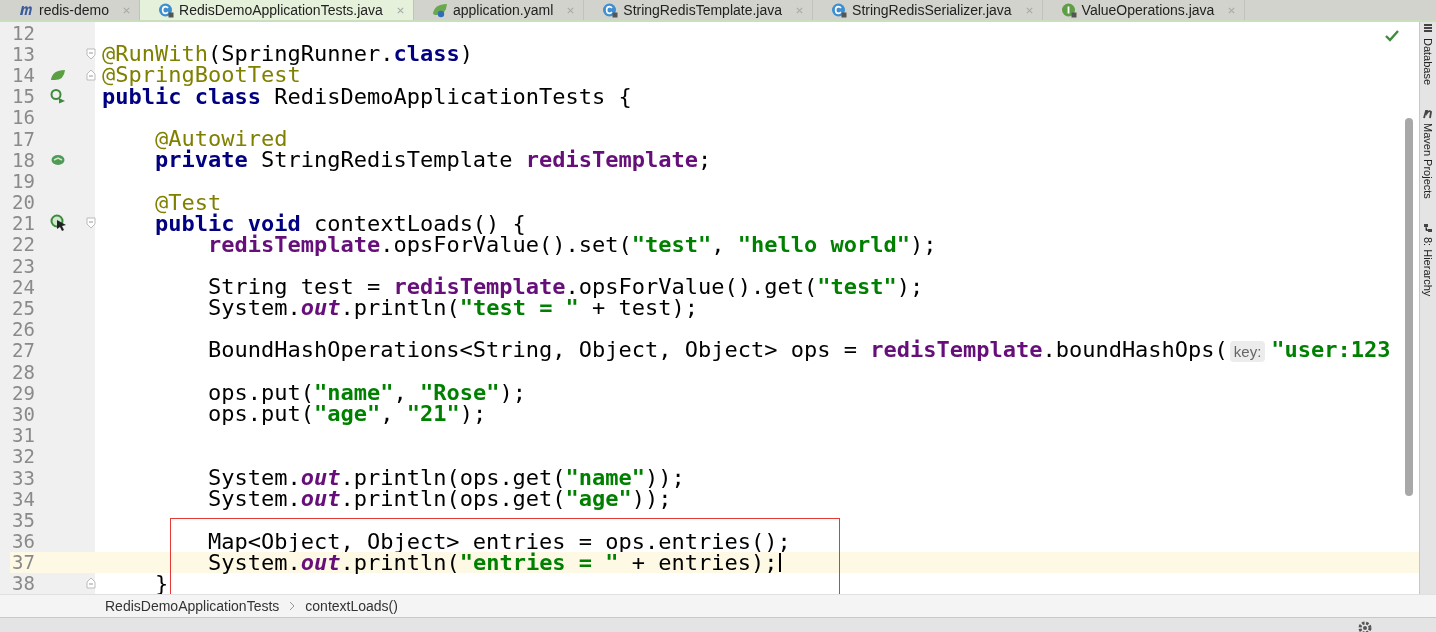 The height and width of the screenshot is (632, 1436). What do you see at coordinates (1365, 626) in the screenshot?
I see `settings-icon` at bounding box center [1365, 626].